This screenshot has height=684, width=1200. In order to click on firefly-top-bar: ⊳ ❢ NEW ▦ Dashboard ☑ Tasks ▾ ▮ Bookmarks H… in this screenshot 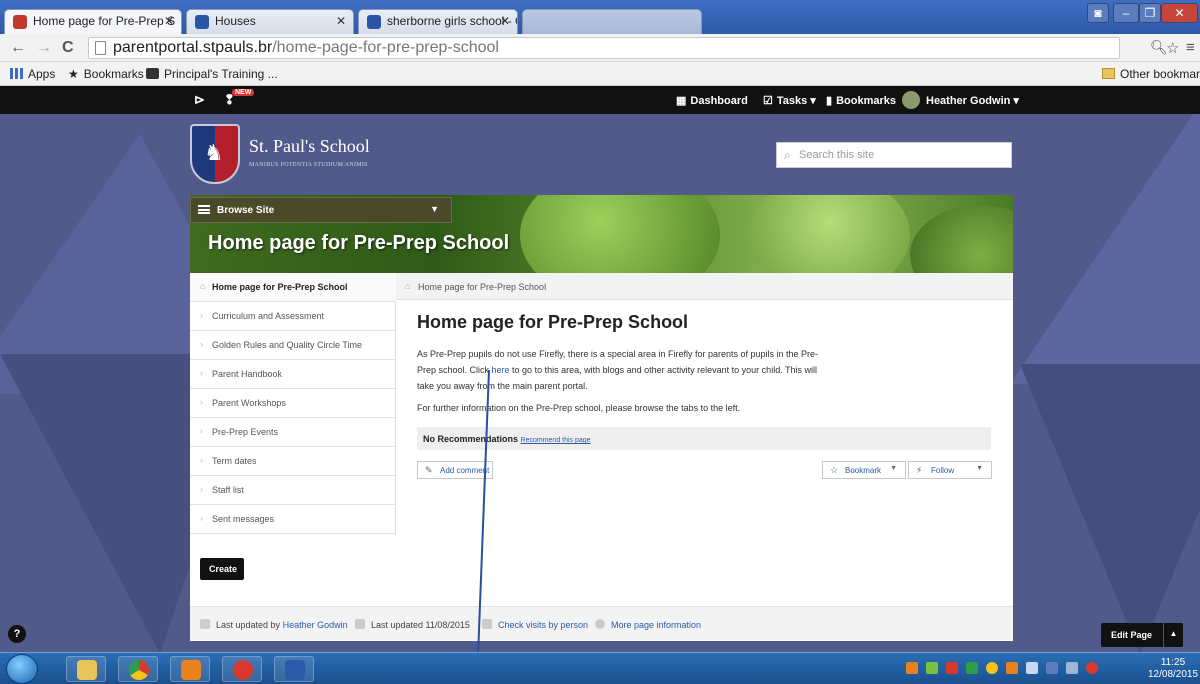, I will do `click(600, 100)`.